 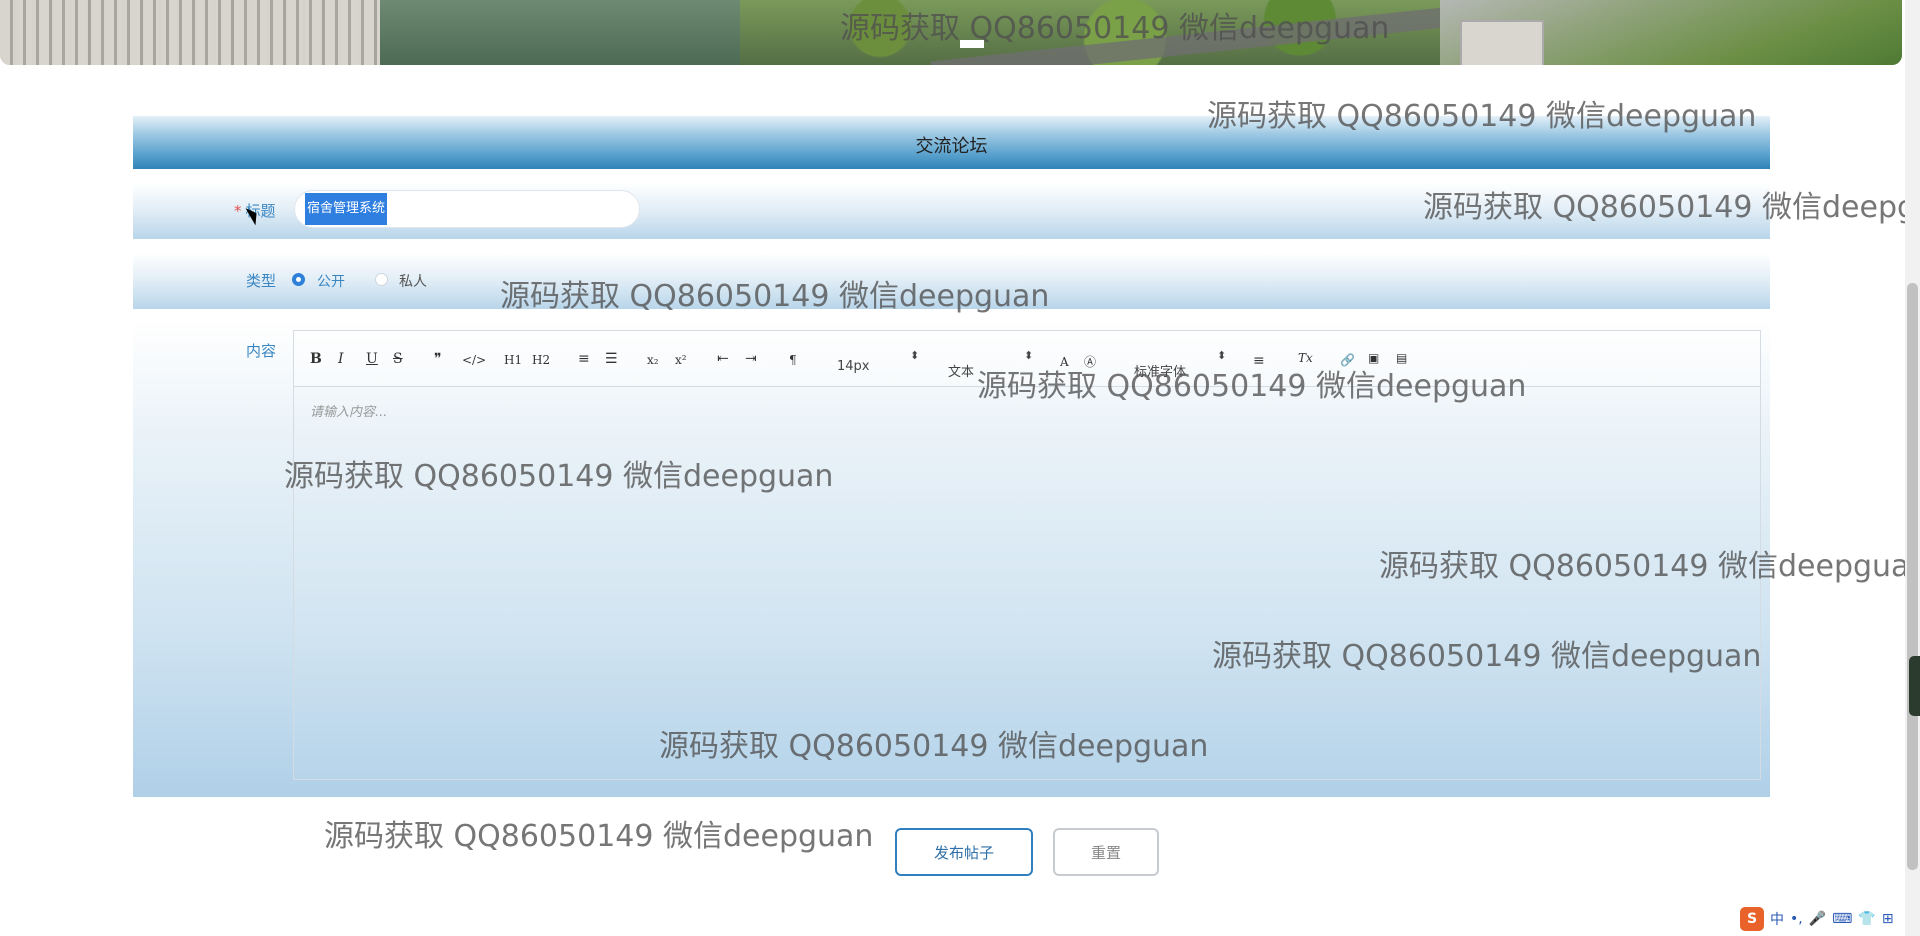 What do you see at coordinates (341, 359) in the screenshot?
I see `italic-button: I` at bounding box center [341, 359].